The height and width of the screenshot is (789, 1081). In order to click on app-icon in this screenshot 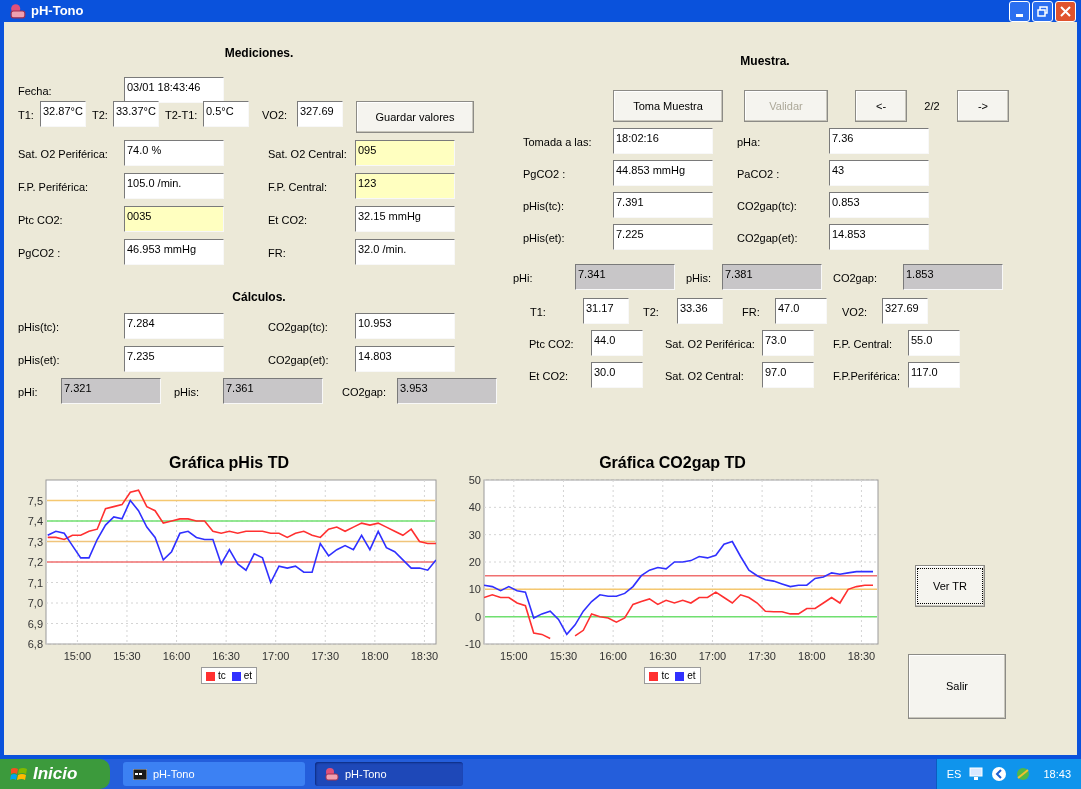, I will do `click(18, 11)`.